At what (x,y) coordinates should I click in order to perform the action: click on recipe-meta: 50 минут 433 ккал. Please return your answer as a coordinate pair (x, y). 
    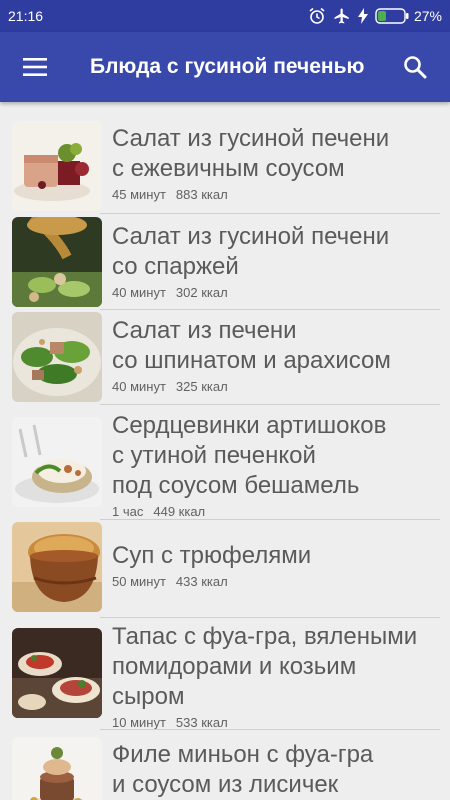
    Looking at the image, I should click on (276, 581).